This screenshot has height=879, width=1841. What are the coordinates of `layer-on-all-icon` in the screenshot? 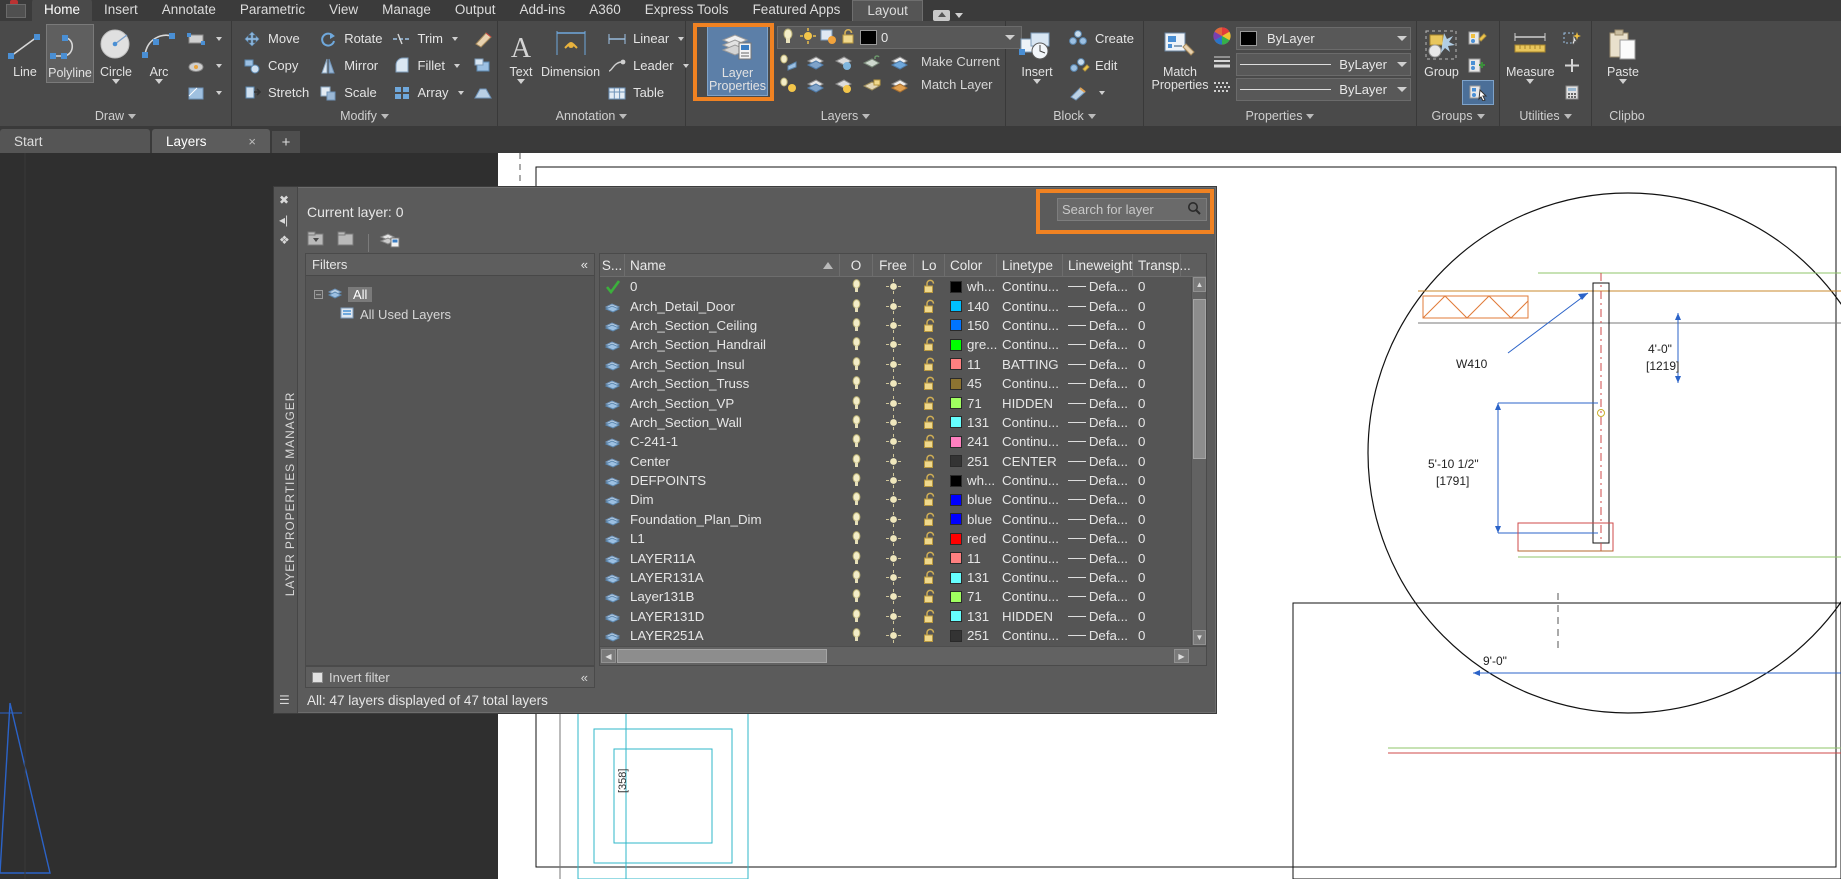 It's located at (844, 84).